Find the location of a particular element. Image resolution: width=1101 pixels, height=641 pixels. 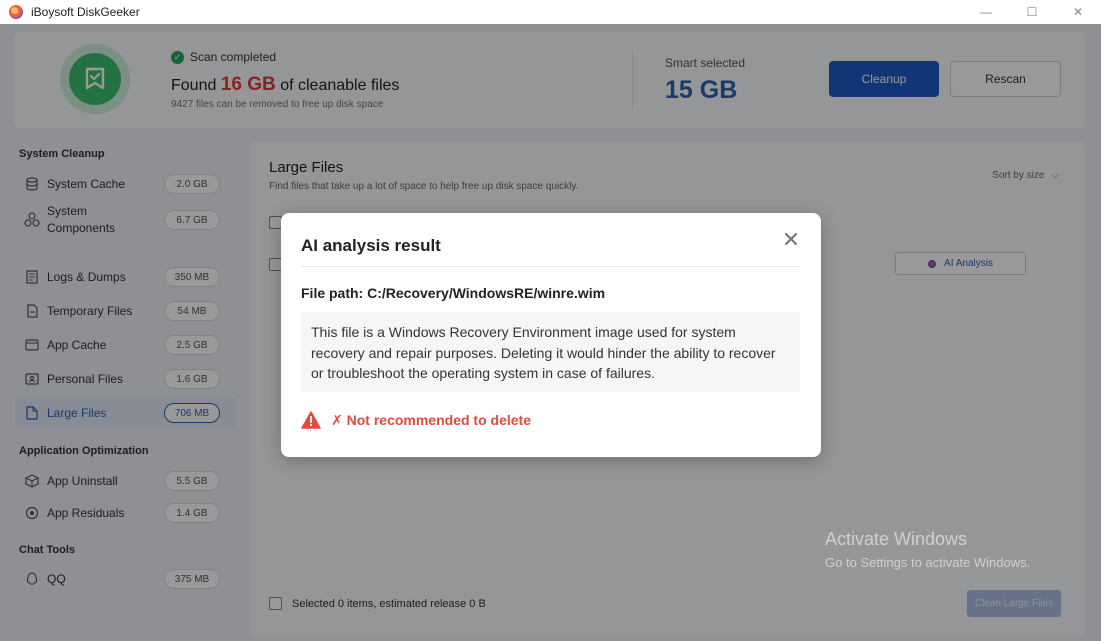

warning-text: ✗ Not recommended to delete is located at coordinates (431, 419).